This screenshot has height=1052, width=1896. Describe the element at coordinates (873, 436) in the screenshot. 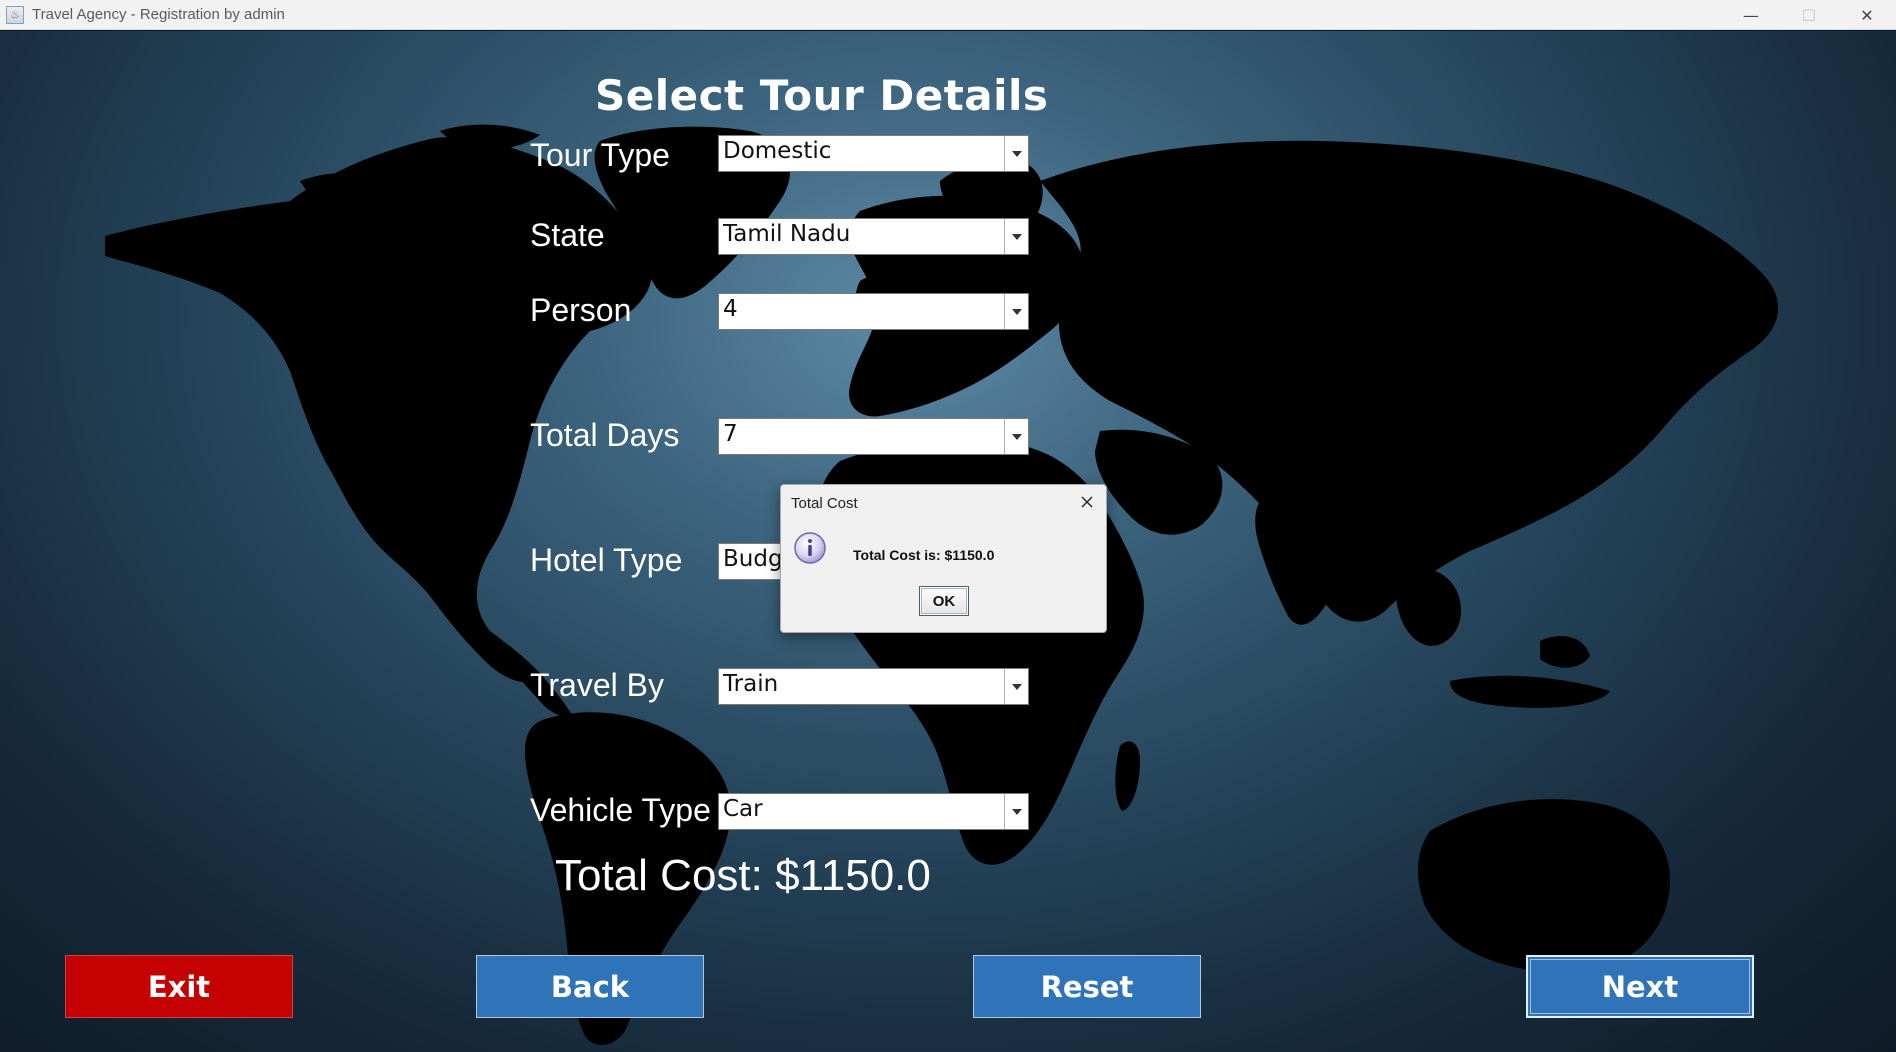

I see `total-days-select: 7` at that location.